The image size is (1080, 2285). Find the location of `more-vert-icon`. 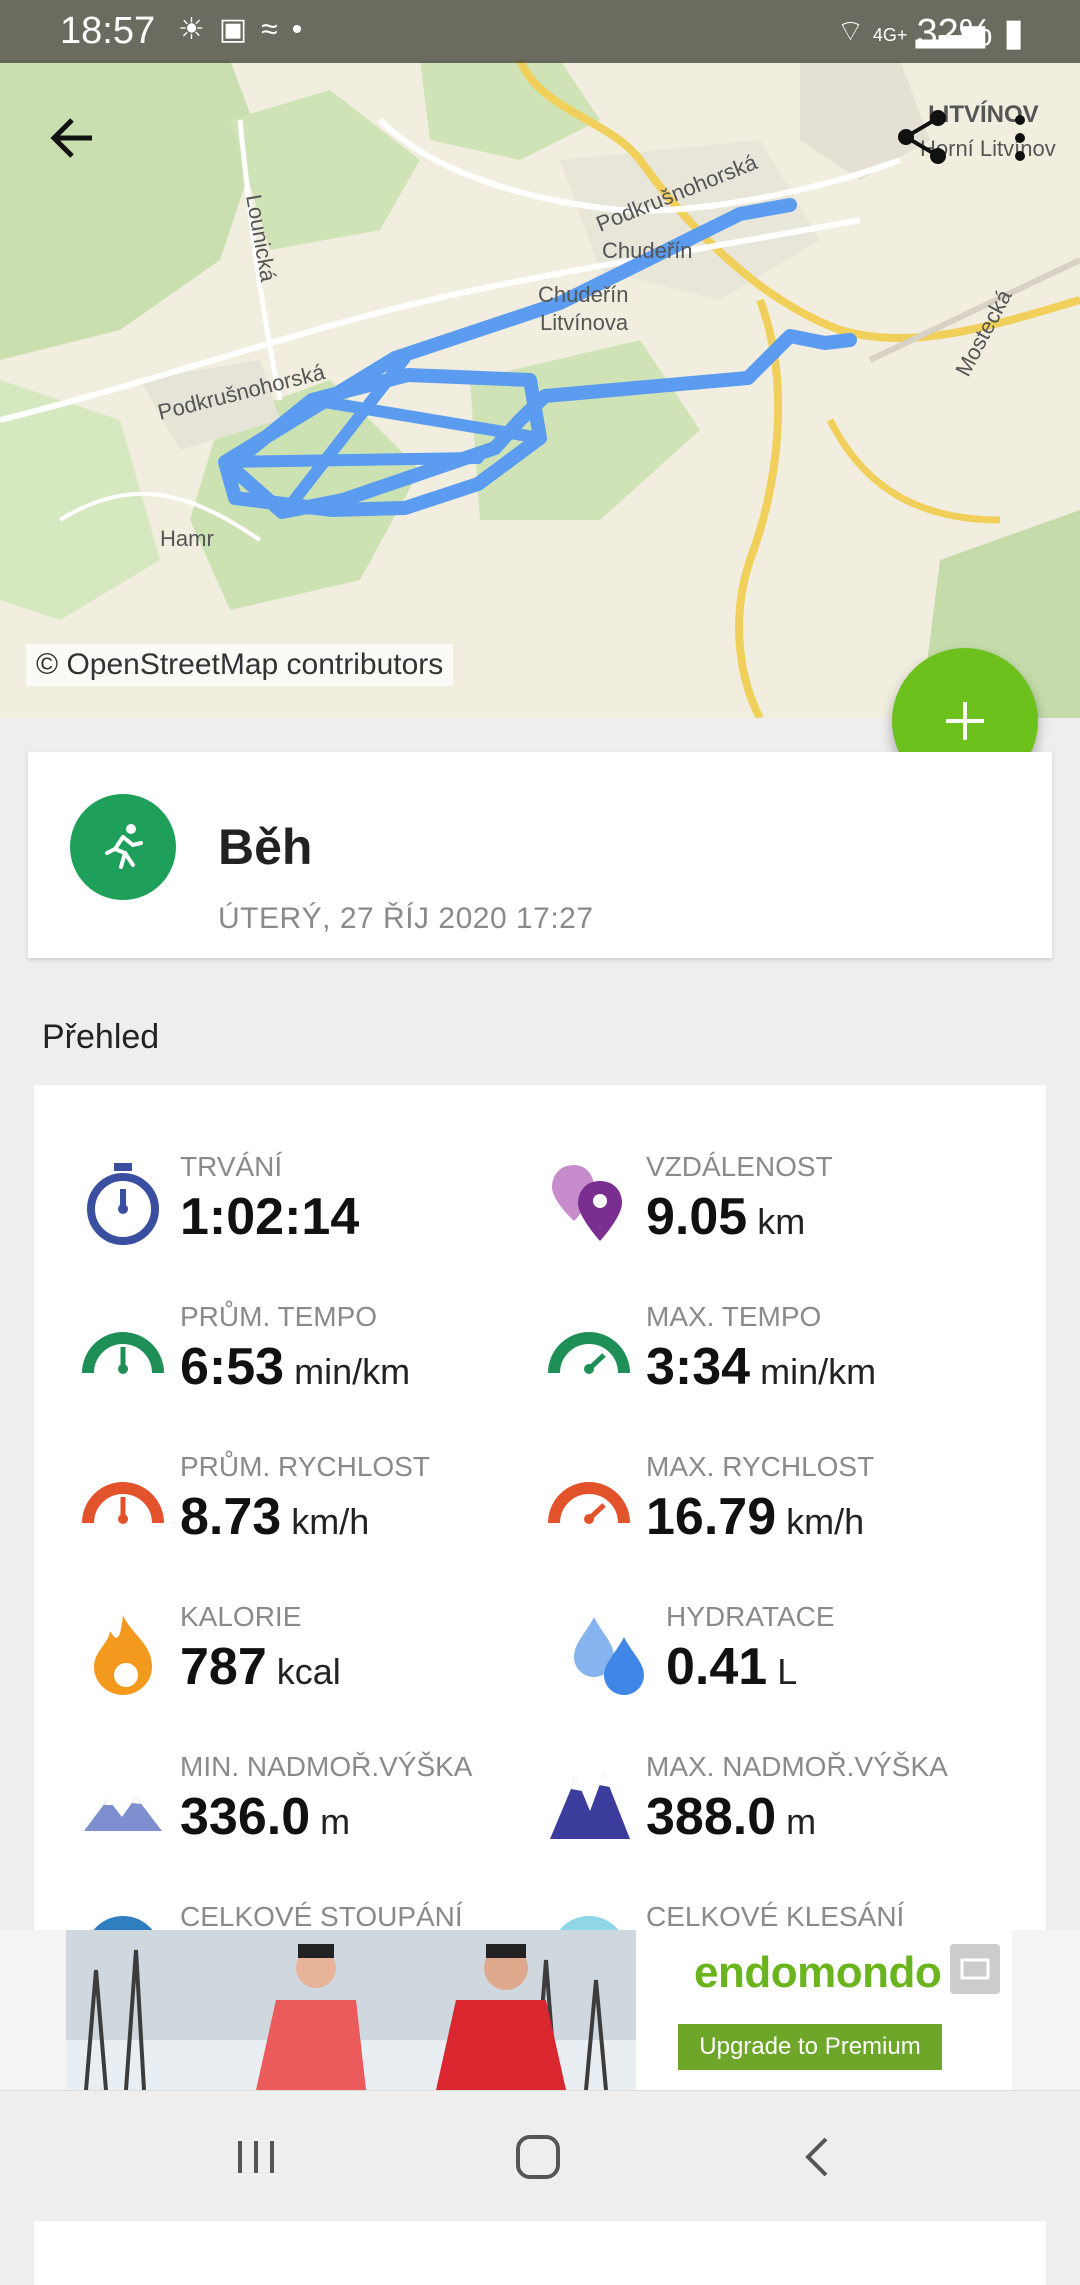

more-vert-icon is located at coordinates (1020, 138).